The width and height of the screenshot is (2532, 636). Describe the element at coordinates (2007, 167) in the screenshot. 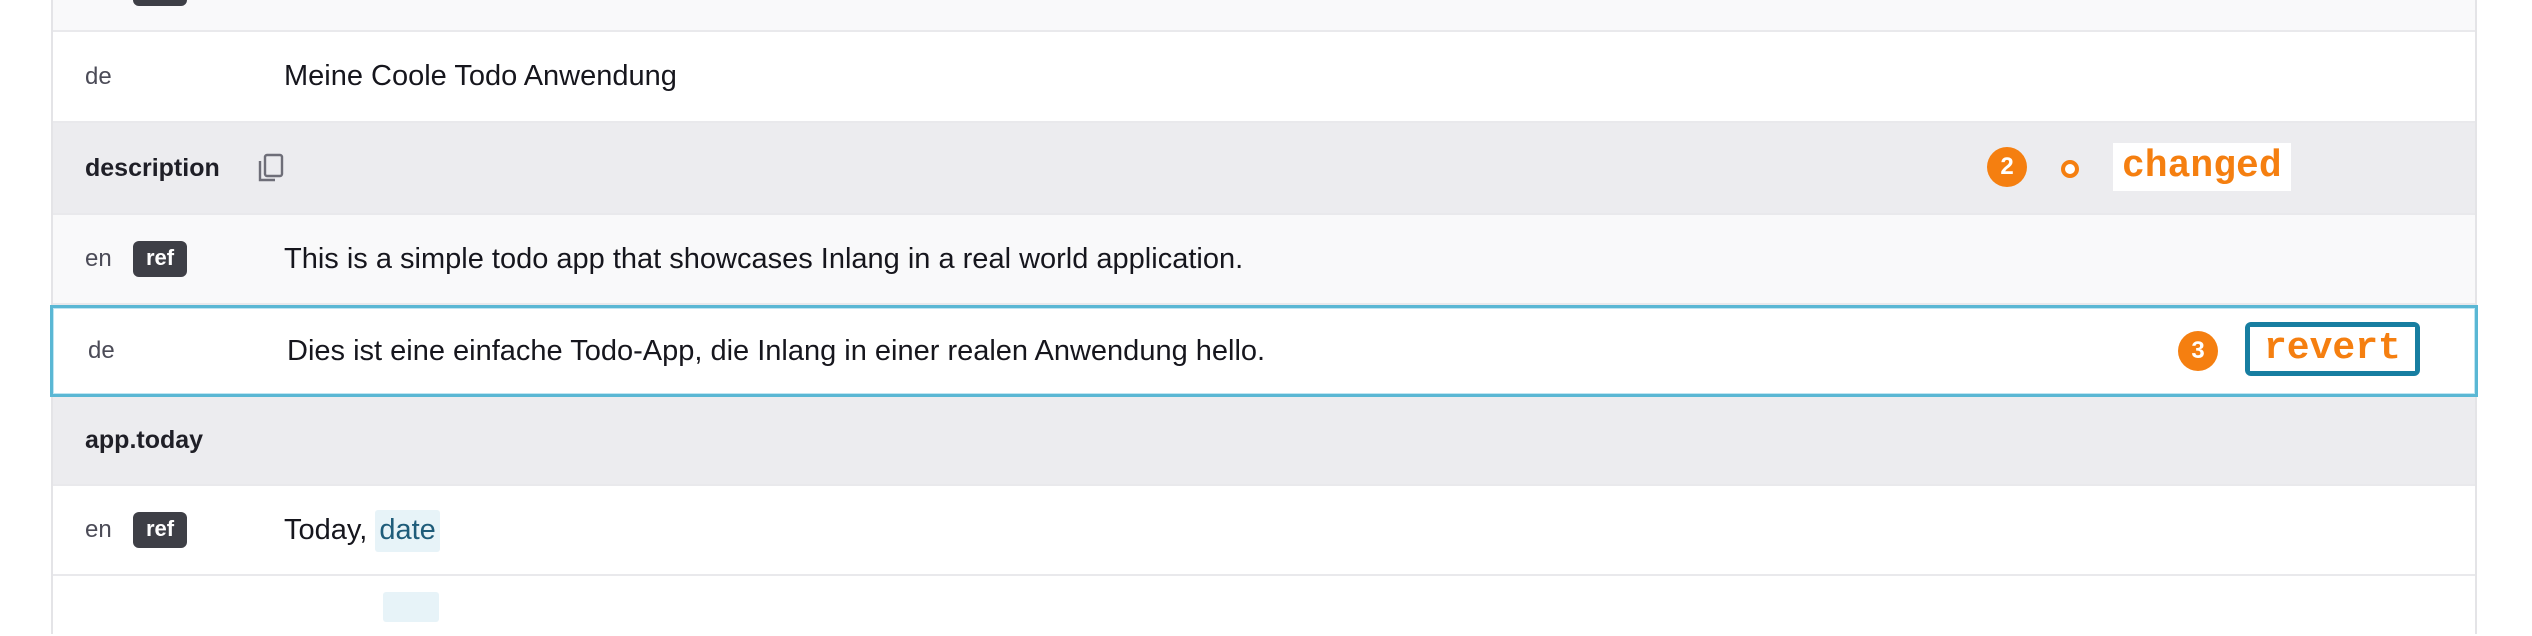

I see `step-badge-2: 2` at that location.